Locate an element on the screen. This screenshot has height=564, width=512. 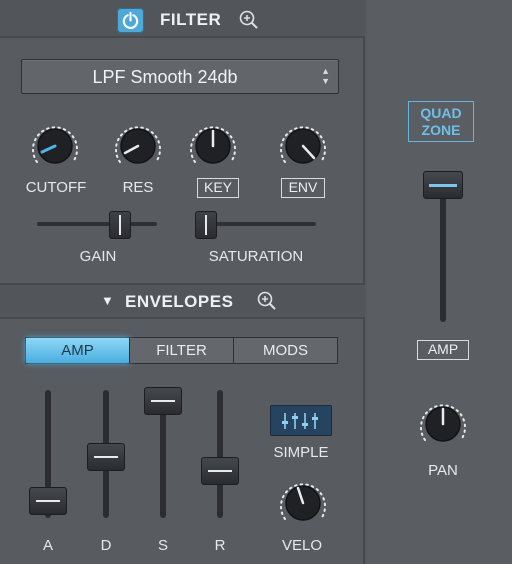
pan-knob is located at coordinates (443, 424).